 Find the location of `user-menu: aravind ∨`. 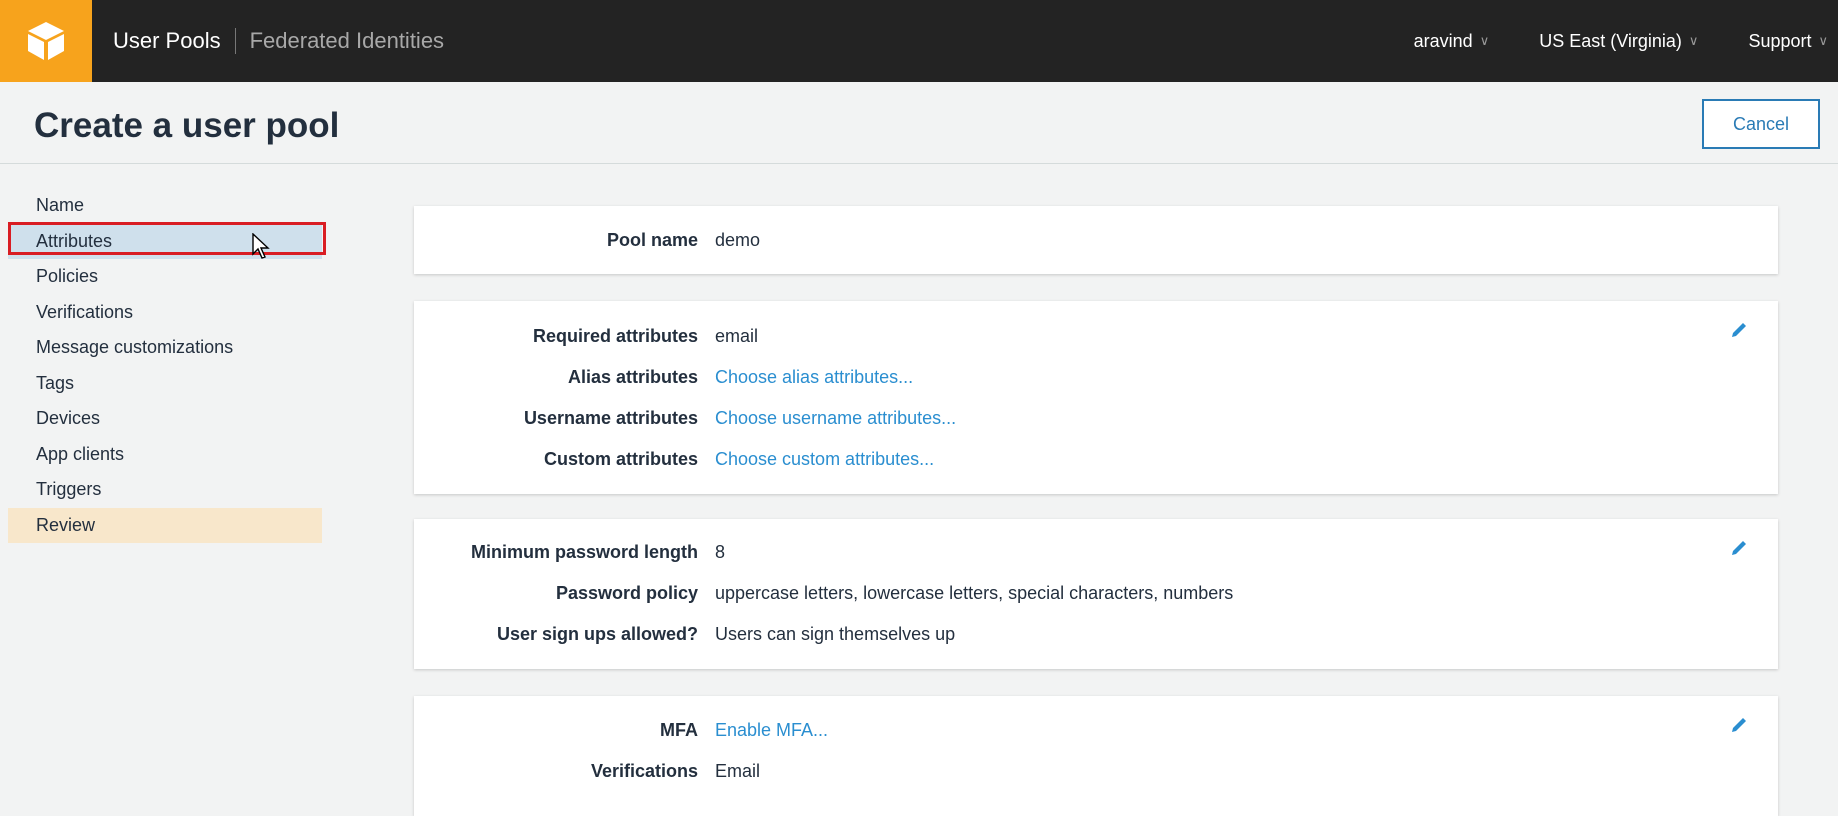

user-menu: aravind ∨ is located at coordinates (1452, 41).